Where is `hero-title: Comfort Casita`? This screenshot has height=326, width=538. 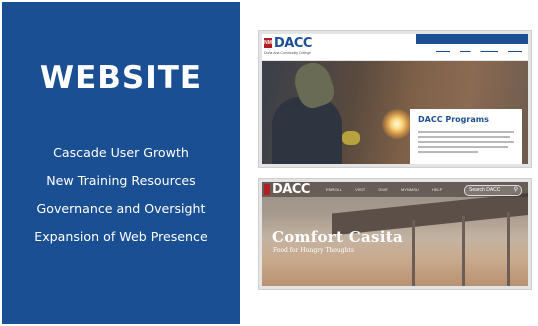 hero-title: Comfort Casita is located at coordinates (337, 237).